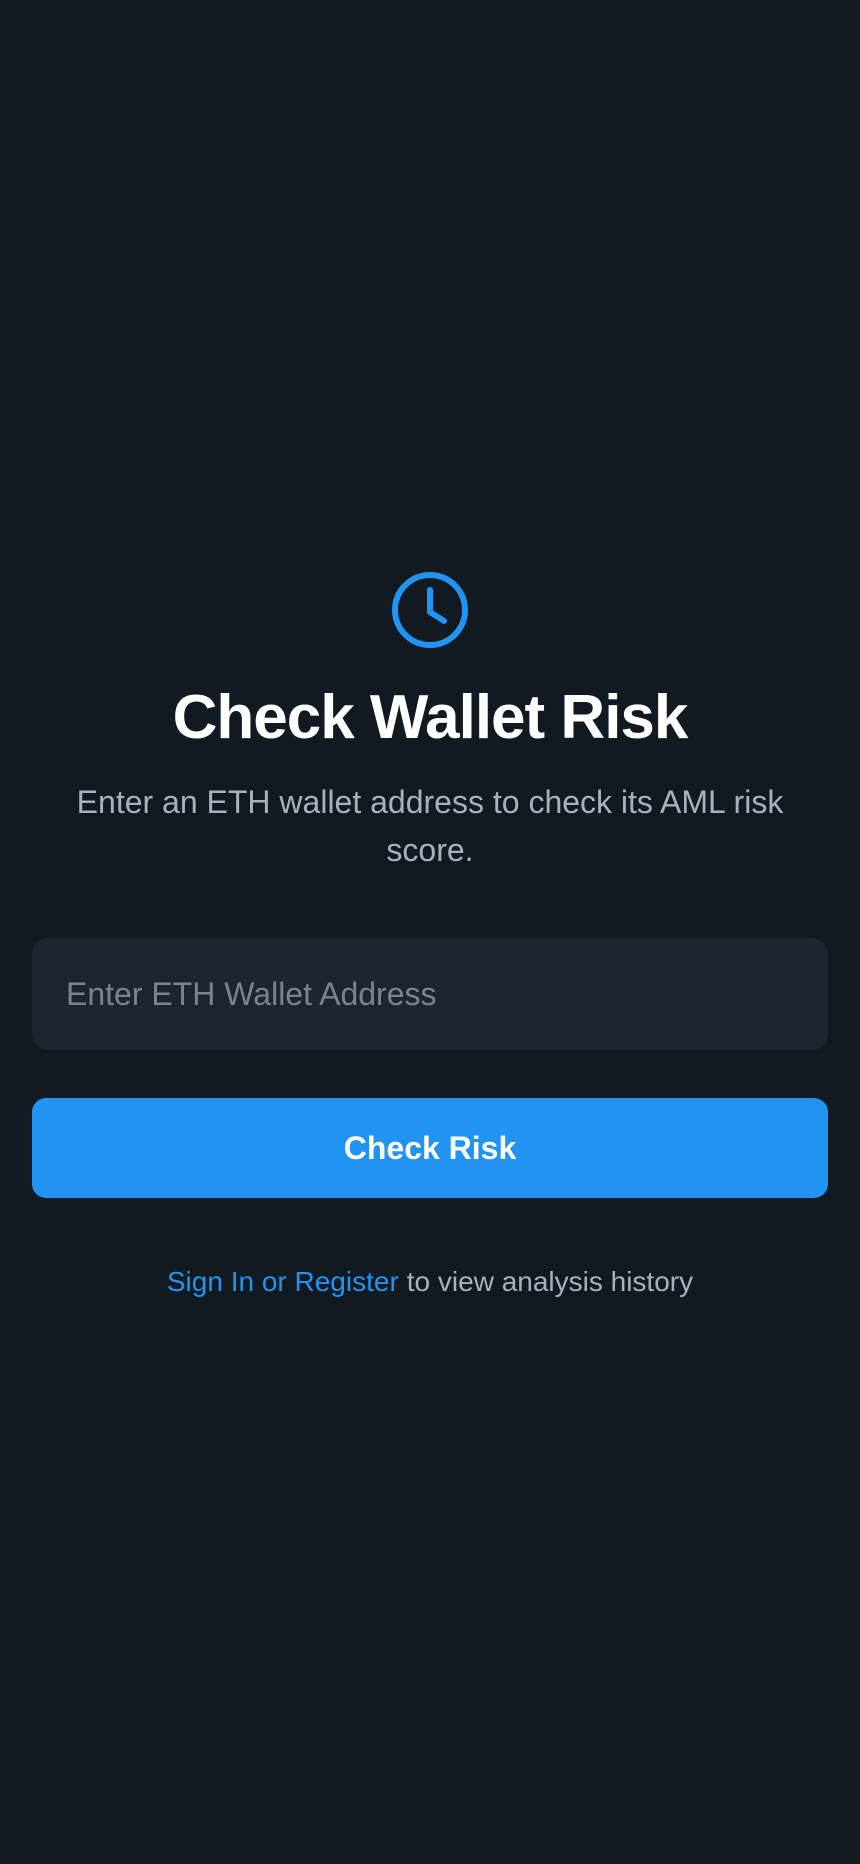 This screenshot has width=860, height=1864. What do you see at coordinates (430, 610) in the screenshot?
I see `clock-icon` at bounding box center [430, 610].